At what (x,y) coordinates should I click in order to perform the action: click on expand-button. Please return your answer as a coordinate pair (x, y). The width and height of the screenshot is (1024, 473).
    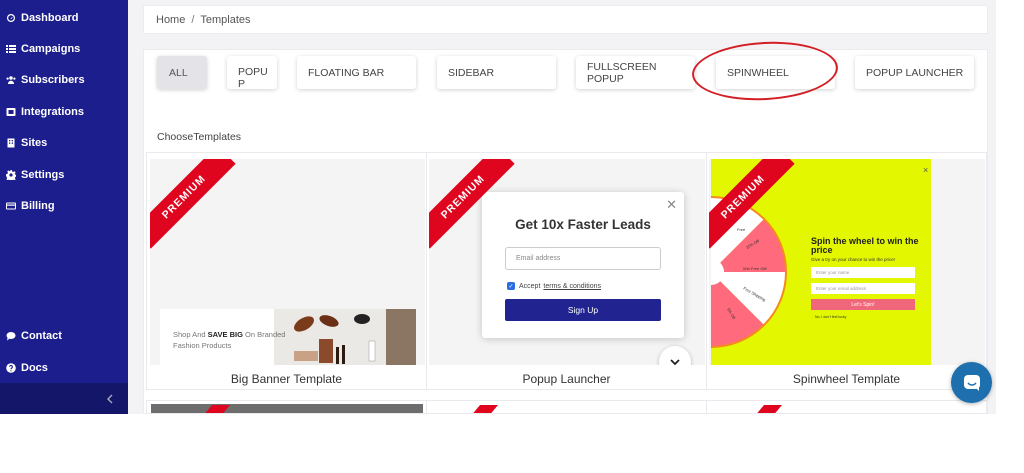
    Looking at the image, I should click on (675, 355).